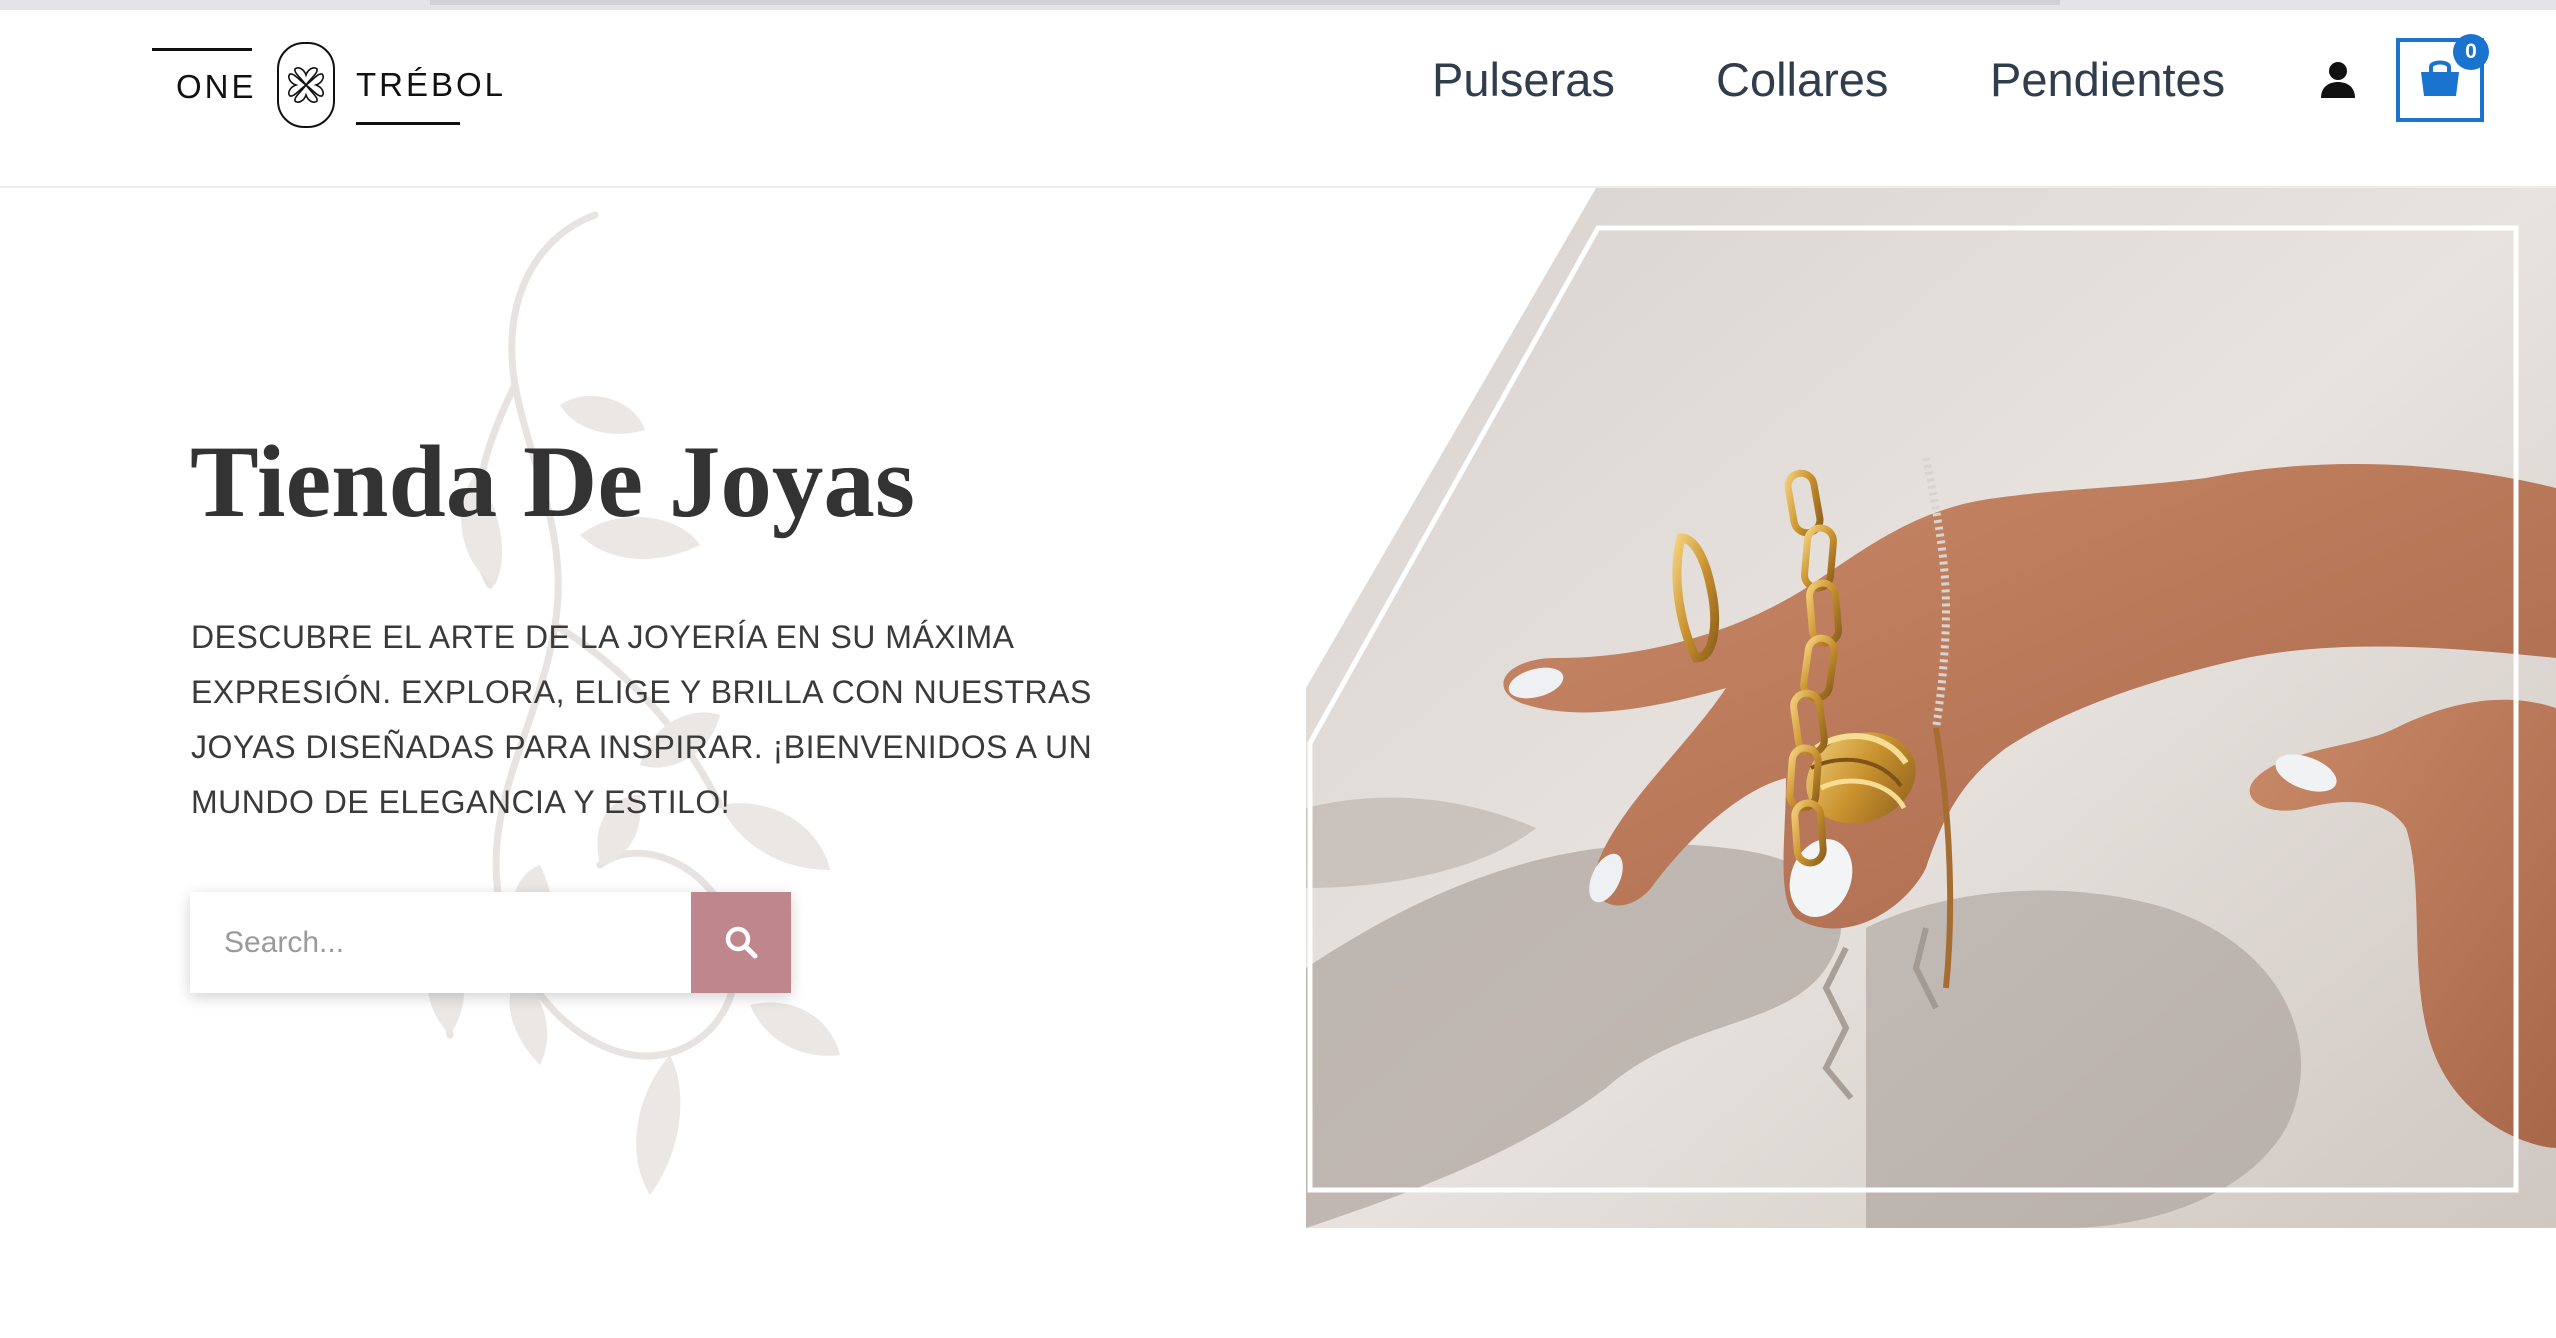 This screenshot has height=1338, width=2556. What do you see at coordinates (440, 942) in the screenshot?
I see `search-input` at bounding box center [440, 942].